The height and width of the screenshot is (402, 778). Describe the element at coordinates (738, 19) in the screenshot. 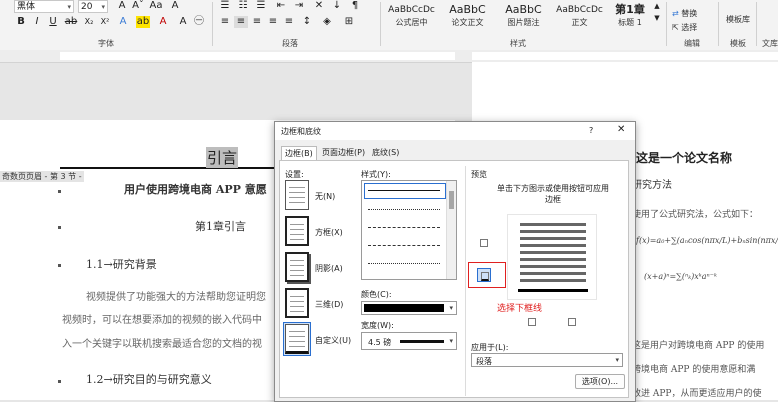

I see `template-lib-button: 模板库` at that location.